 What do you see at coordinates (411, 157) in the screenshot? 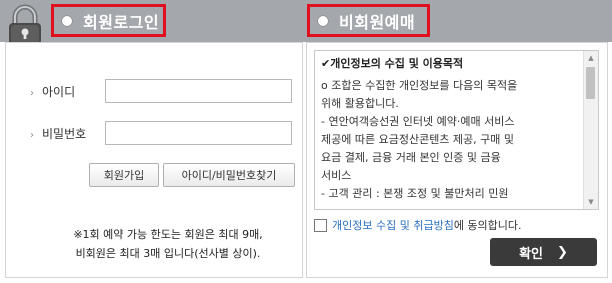
I see `privacy-line: 요금 결제, 금융 거래 본인 인증 및 금융` at bounding box center [411, 157].